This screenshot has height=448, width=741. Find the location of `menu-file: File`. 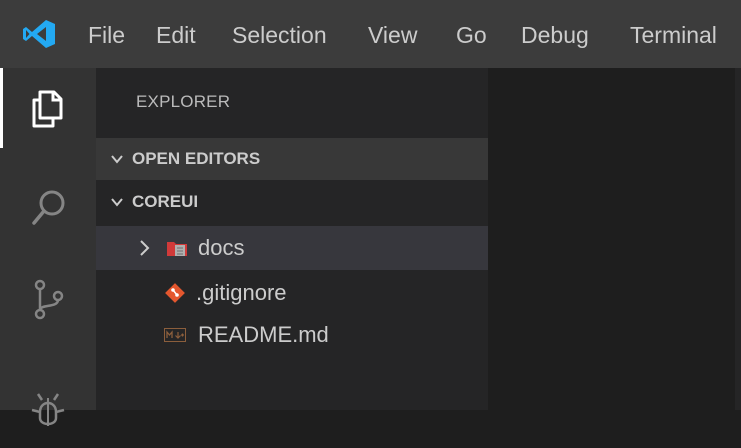

menu-file: File is located at coordinates (106, 34).